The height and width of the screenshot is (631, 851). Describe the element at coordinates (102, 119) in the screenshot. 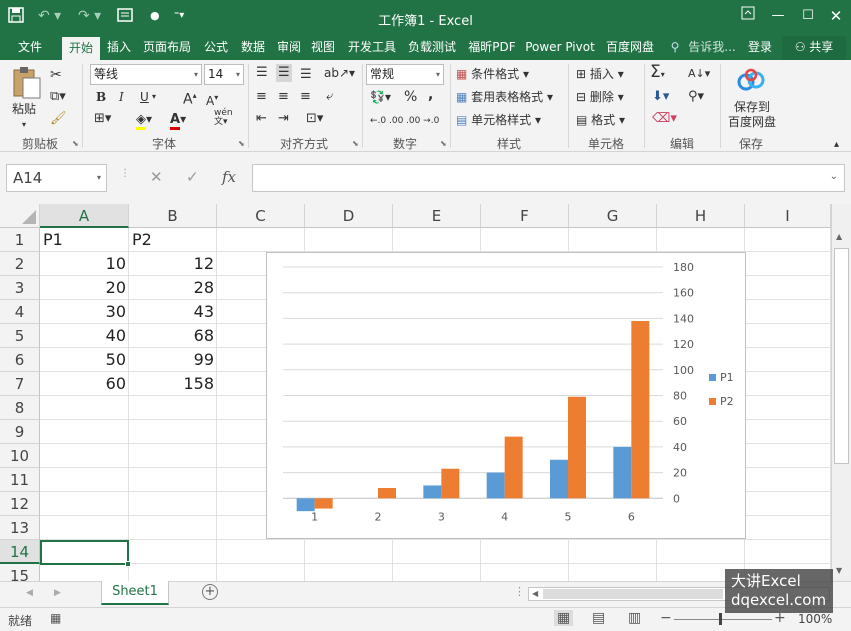

I see `borders-icon: ⊞▾` at that location.